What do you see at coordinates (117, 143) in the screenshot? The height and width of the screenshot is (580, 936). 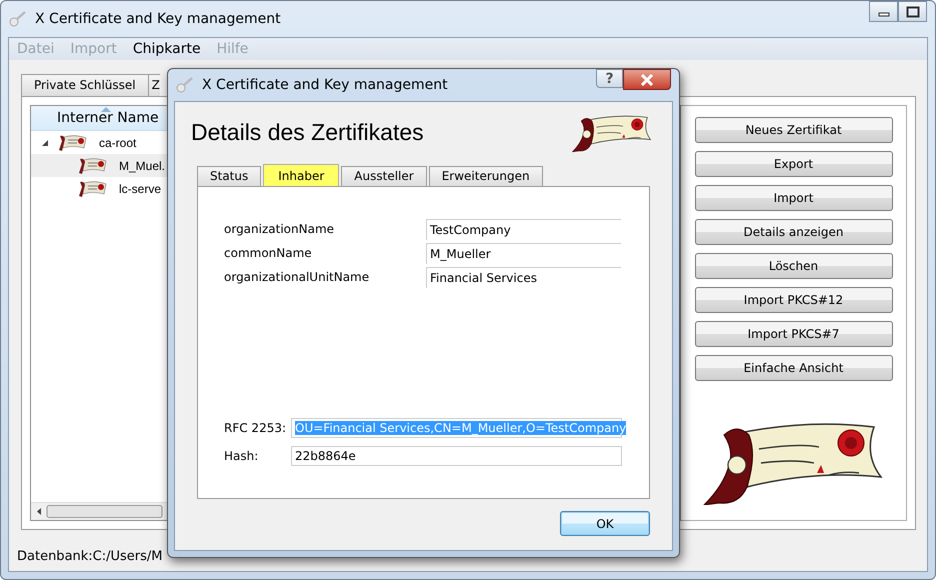 I see `tree-item-label: ca-root` at bounding box center [117, 143].